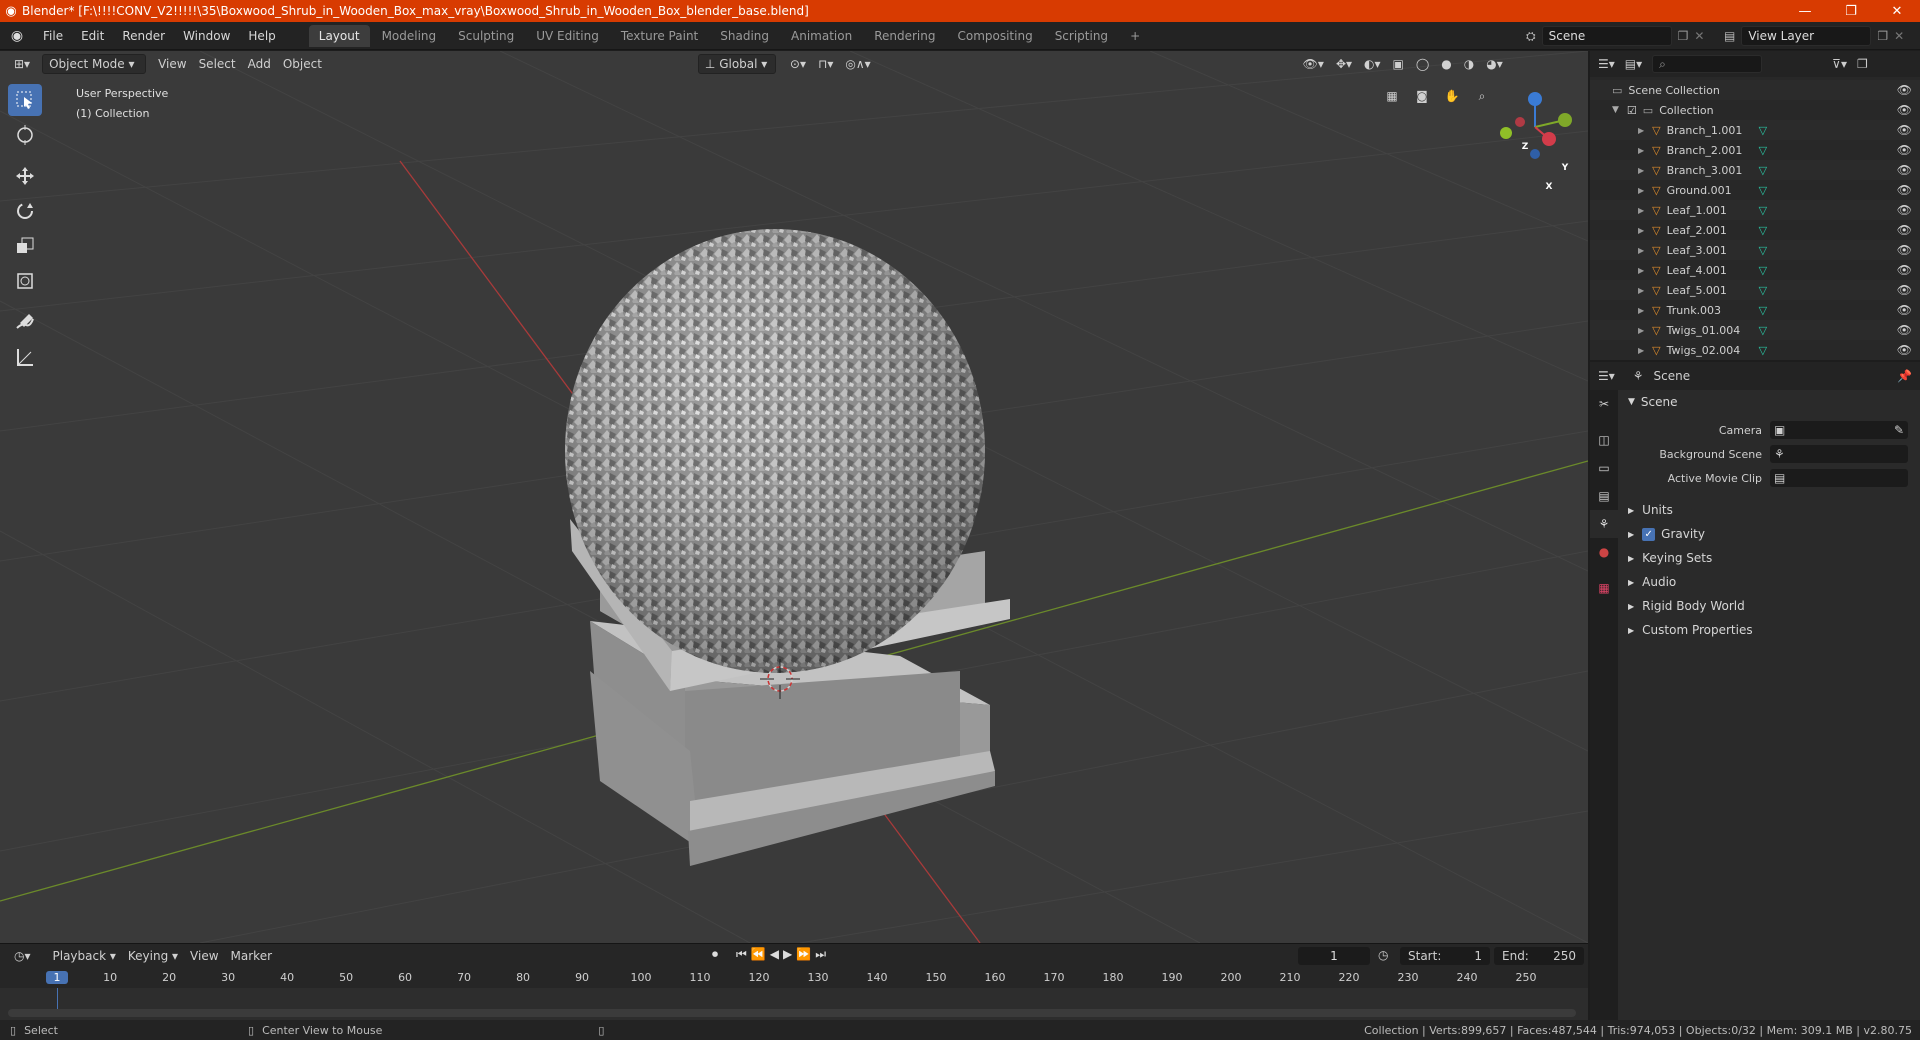 The width and height of the screenshot is (1920, 1040). What do you see at coordinates (1770, 534) in the screenshot?
I see `properties-section-header: ▶ ✓ Gravity` at bounding box center [1770, 534].